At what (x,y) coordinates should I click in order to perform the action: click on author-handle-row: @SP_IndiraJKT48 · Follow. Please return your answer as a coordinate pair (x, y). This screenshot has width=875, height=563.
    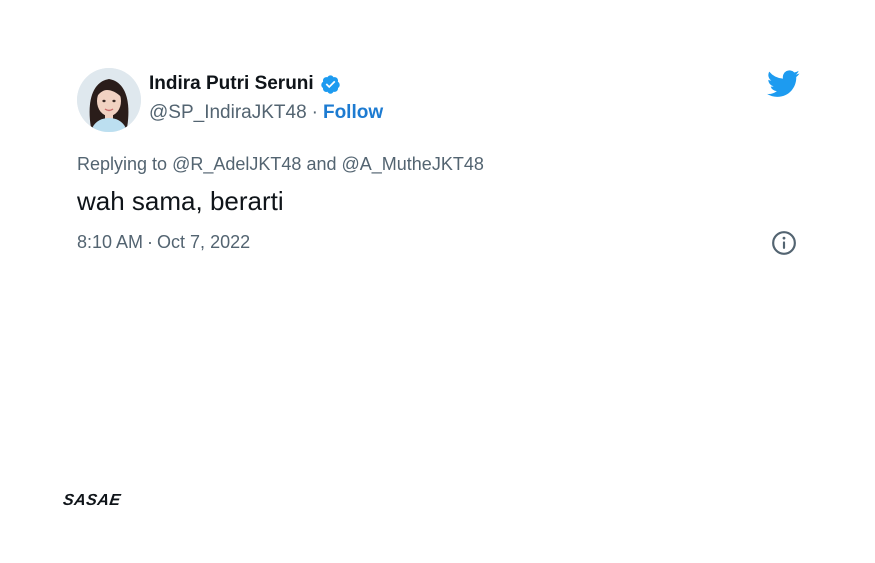
    Looking at the image, I should click on (266, 113).